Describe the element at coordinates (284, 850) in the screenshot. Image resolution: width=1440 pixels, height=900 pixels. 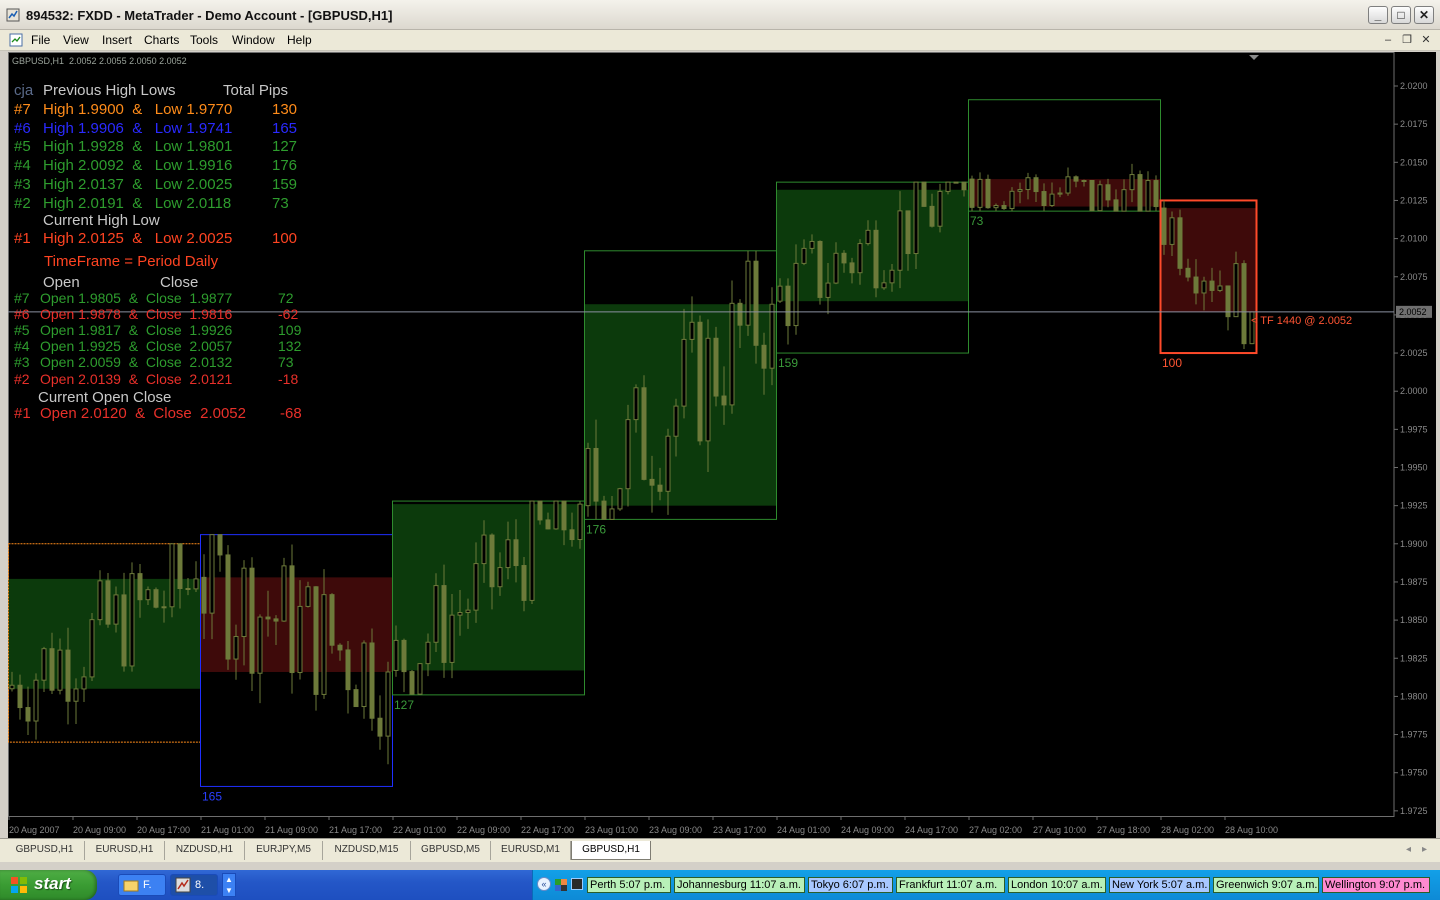
I see `chart-tab: EURJPY,M5` at that location.